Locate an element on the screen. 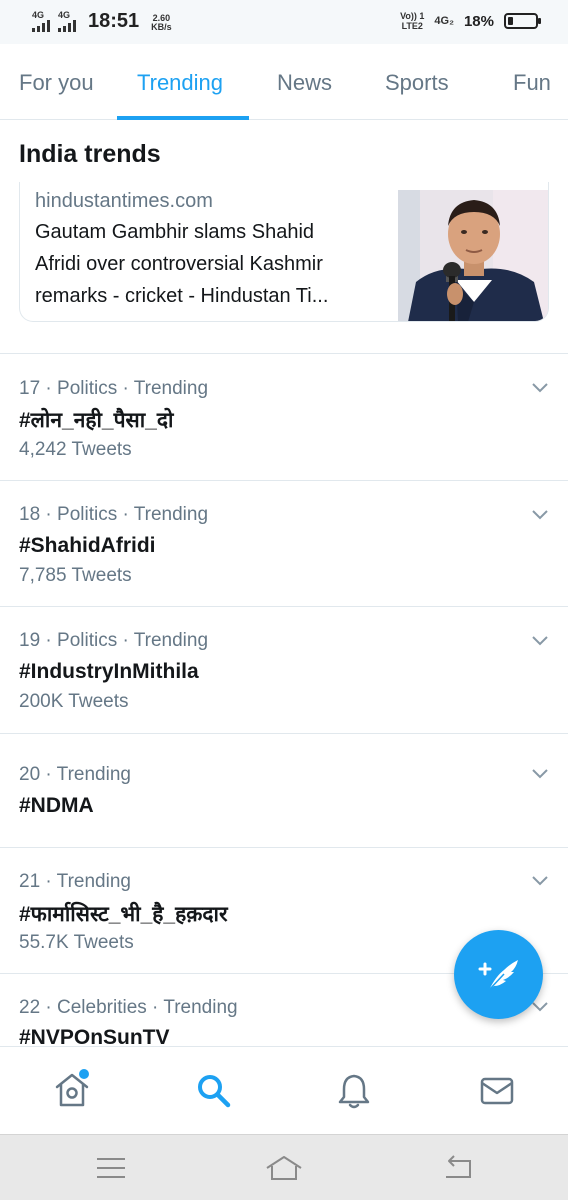  nav-home-button is located at coordinates (72, 1091).